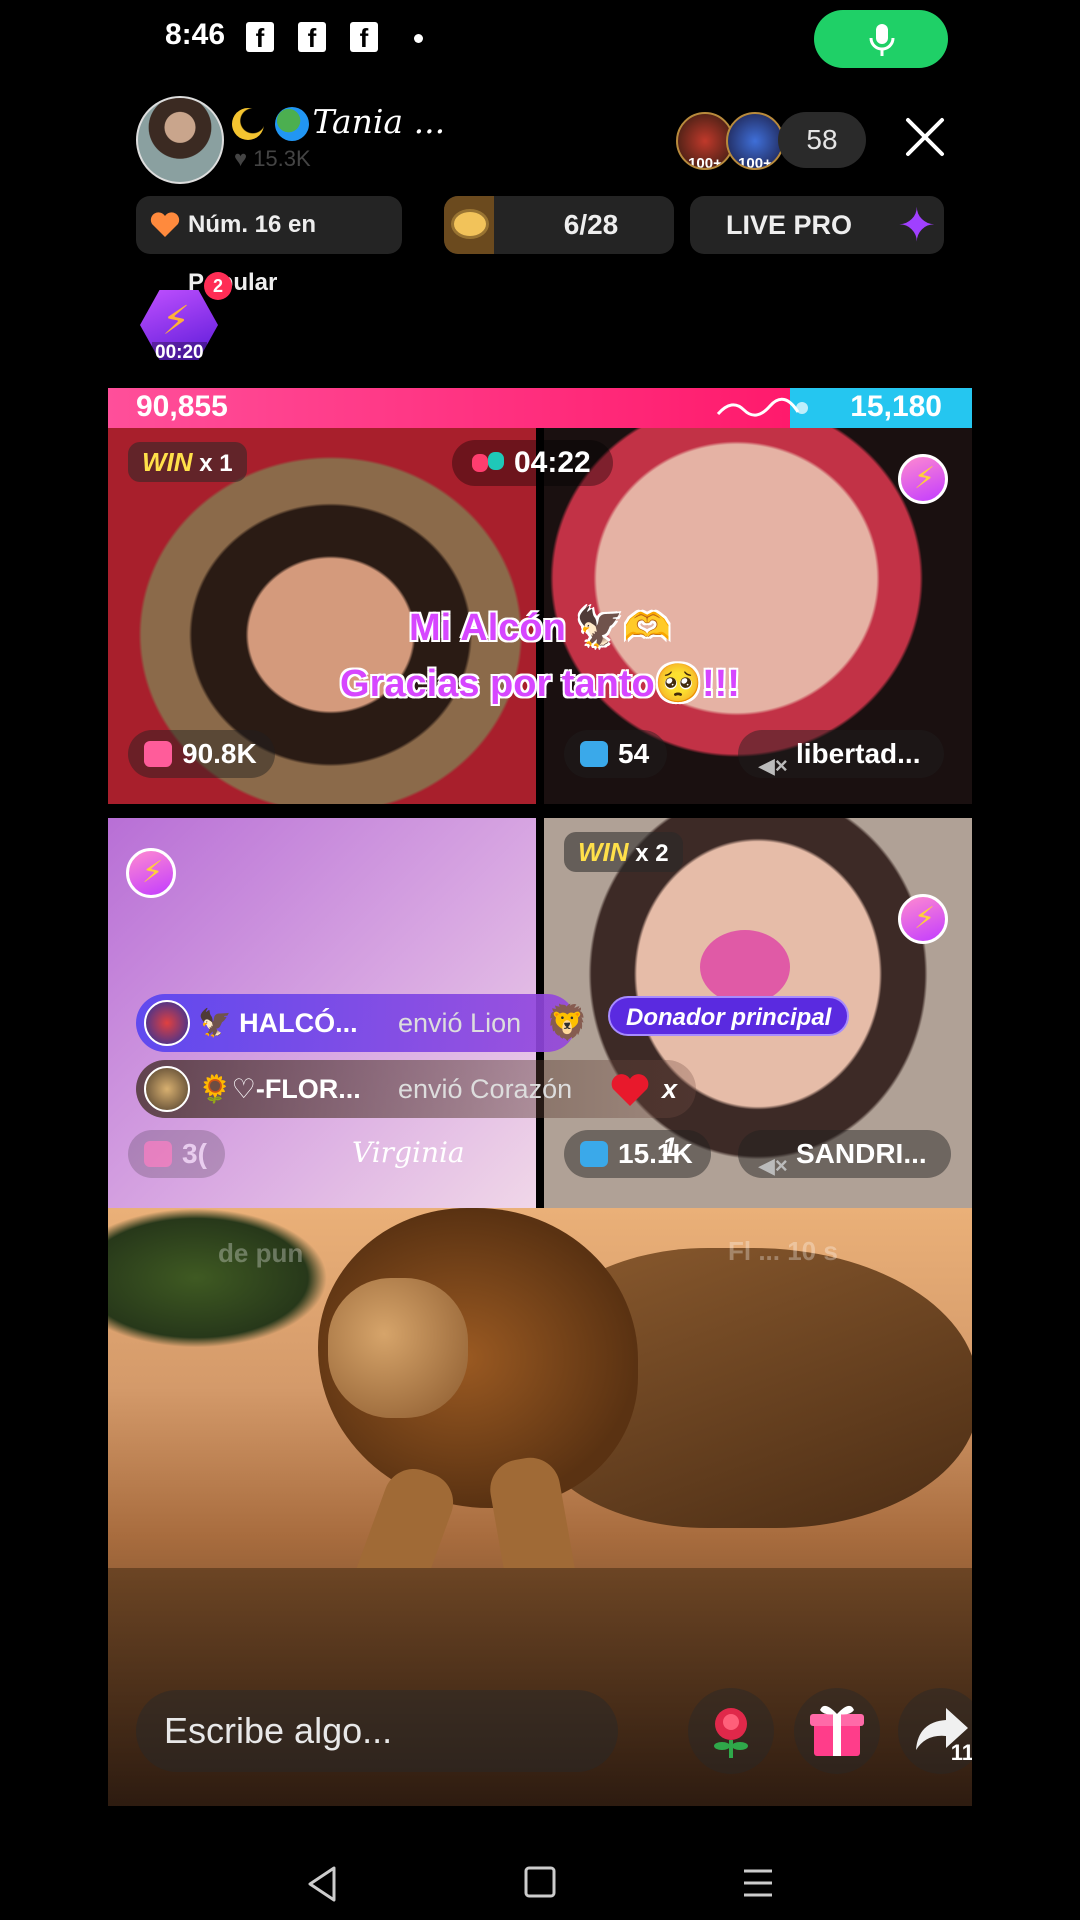  What do you see at coordinates (218, 286) in the screenshot?
I see `boost-count-badge: 2` at bounding box center [218, 286].